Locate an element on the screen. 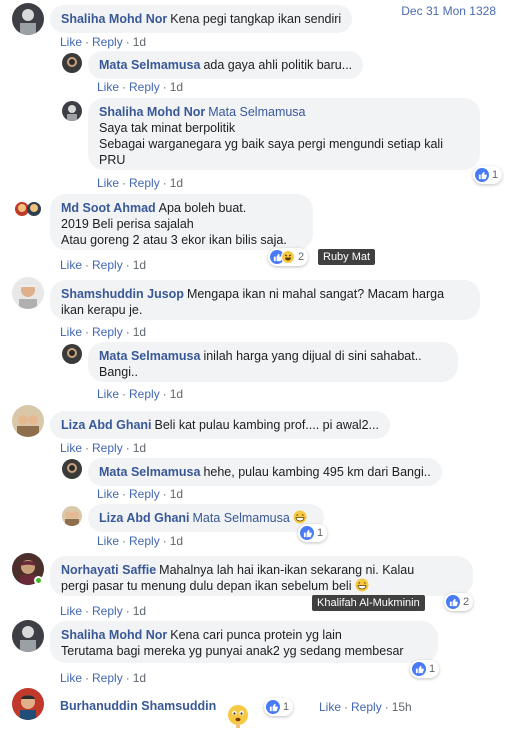  comment-time: 15h is located at coordinates (402, 707).